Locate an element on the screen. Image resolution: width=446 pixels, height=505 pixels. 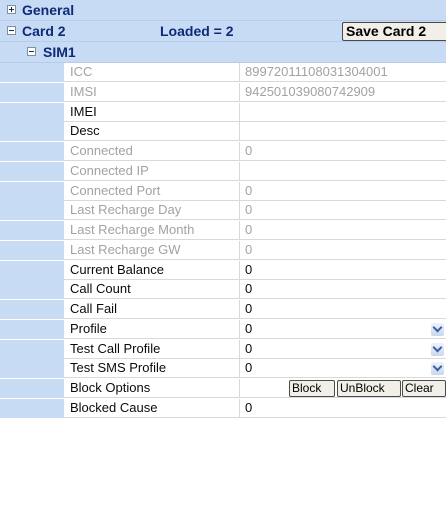
property-row: Profile 0 is located at coordinates (223, 329).